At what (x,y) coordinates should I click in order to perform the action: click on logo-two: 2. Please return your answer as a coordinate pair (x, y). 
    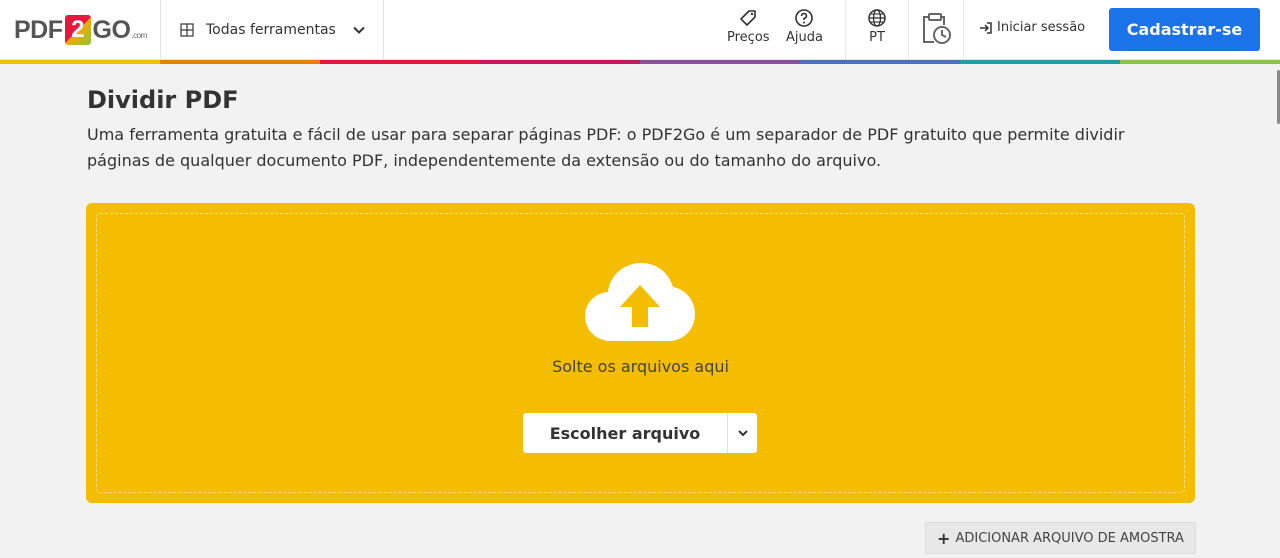
    Looking at the image, I should click on (77, 30).